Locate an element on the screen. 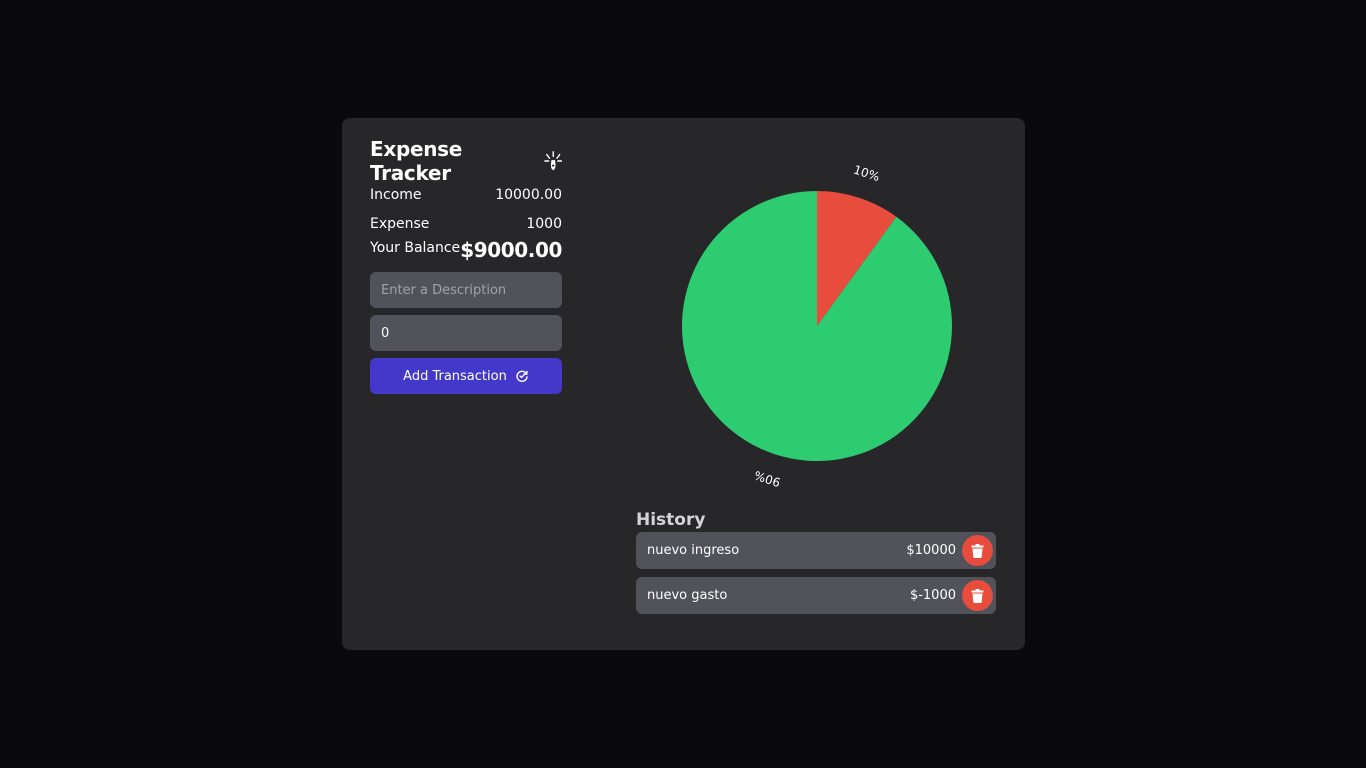 This screenshot has height=768, width=1366. pie-slice-label: 90% is located at coordinates (768, 479).